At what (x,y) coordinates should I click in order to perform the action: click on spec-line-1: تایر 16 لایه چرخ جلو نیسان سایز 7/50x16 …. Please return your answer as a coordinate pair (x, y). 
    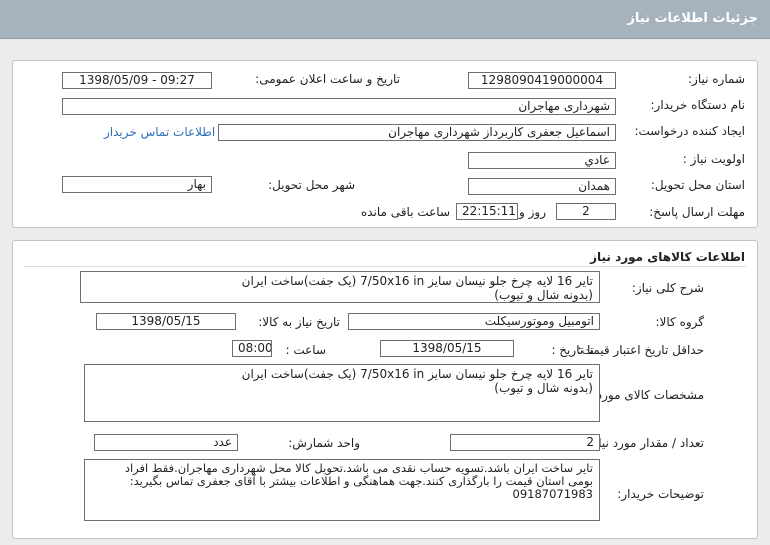
    Looking at the image, I should click on (417, 374).